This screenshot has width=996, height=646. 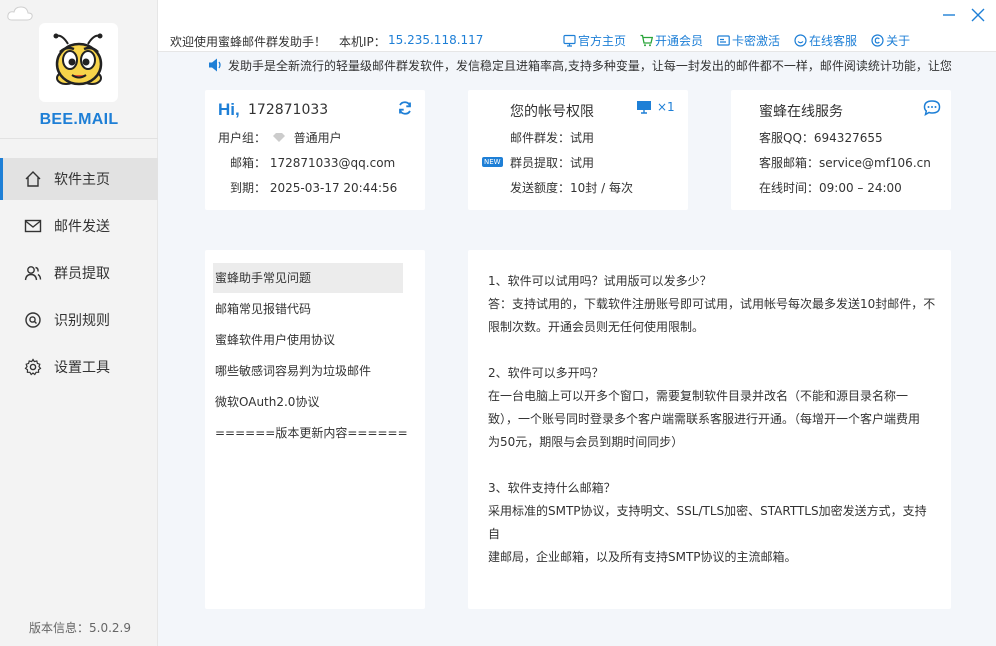 I want to click on diamond-icon, so click(x=278, y=137).